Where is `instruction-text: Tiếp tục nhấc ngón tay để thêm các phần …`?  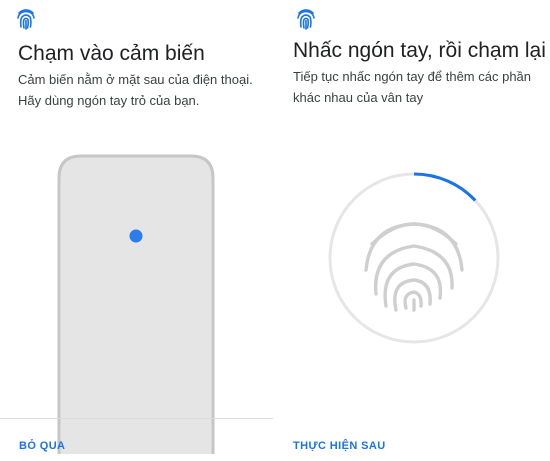
instruction-text: Tiếp tục nhấc ngón tay để thêm các phần … is located at coordinates (412, 87).